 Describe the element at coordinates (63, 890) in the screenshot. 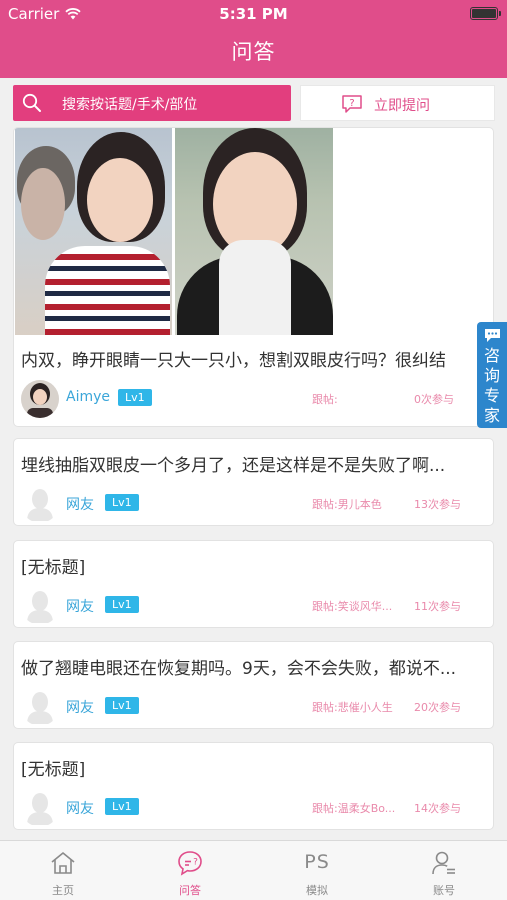

I see `tab-label: 主页` at that location.